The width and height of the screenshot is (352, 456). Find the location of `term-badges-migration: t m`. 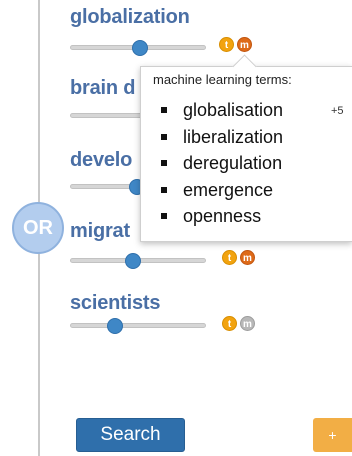

term-badges-migration: t m is located at coordinates (238, 257).